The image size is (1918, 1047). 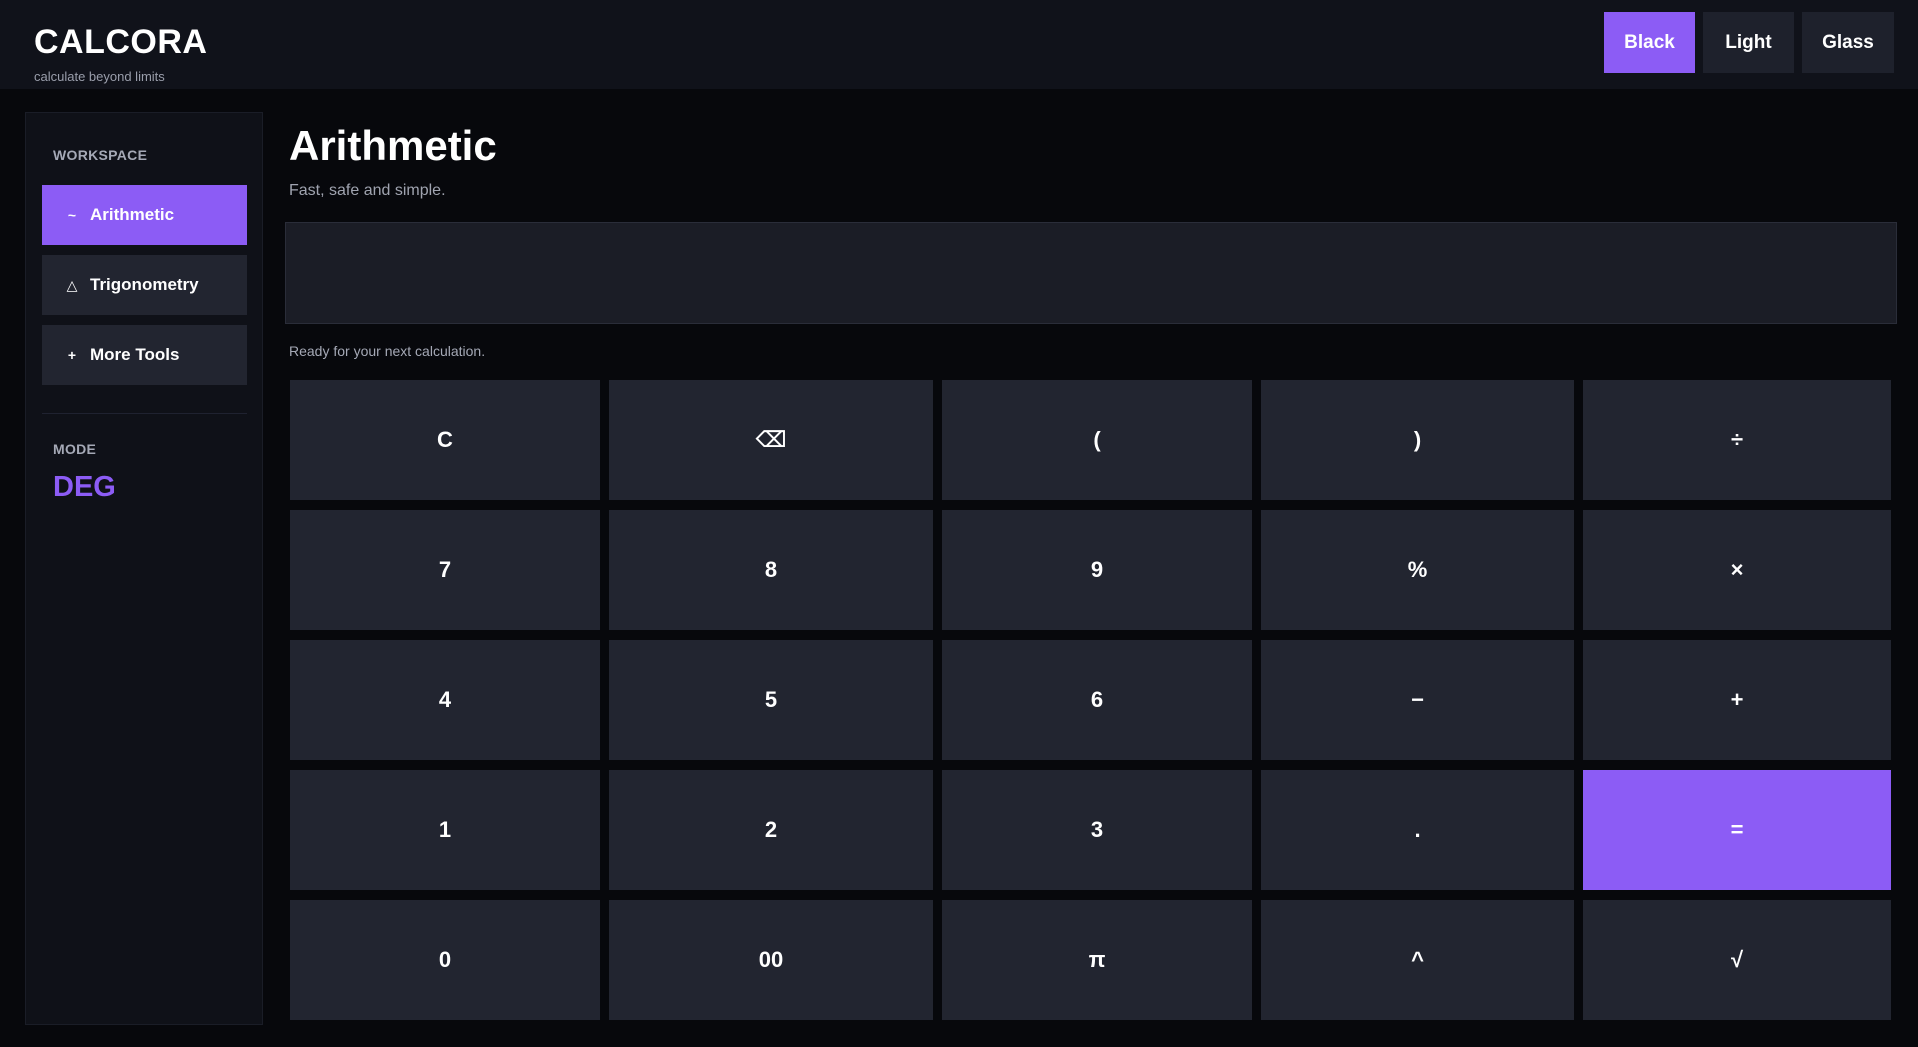 What do you see at coordinates (387, 351) in the screenshot?
I see `status-text: Ready for your next calculation.` at bounding box center [387, 351].